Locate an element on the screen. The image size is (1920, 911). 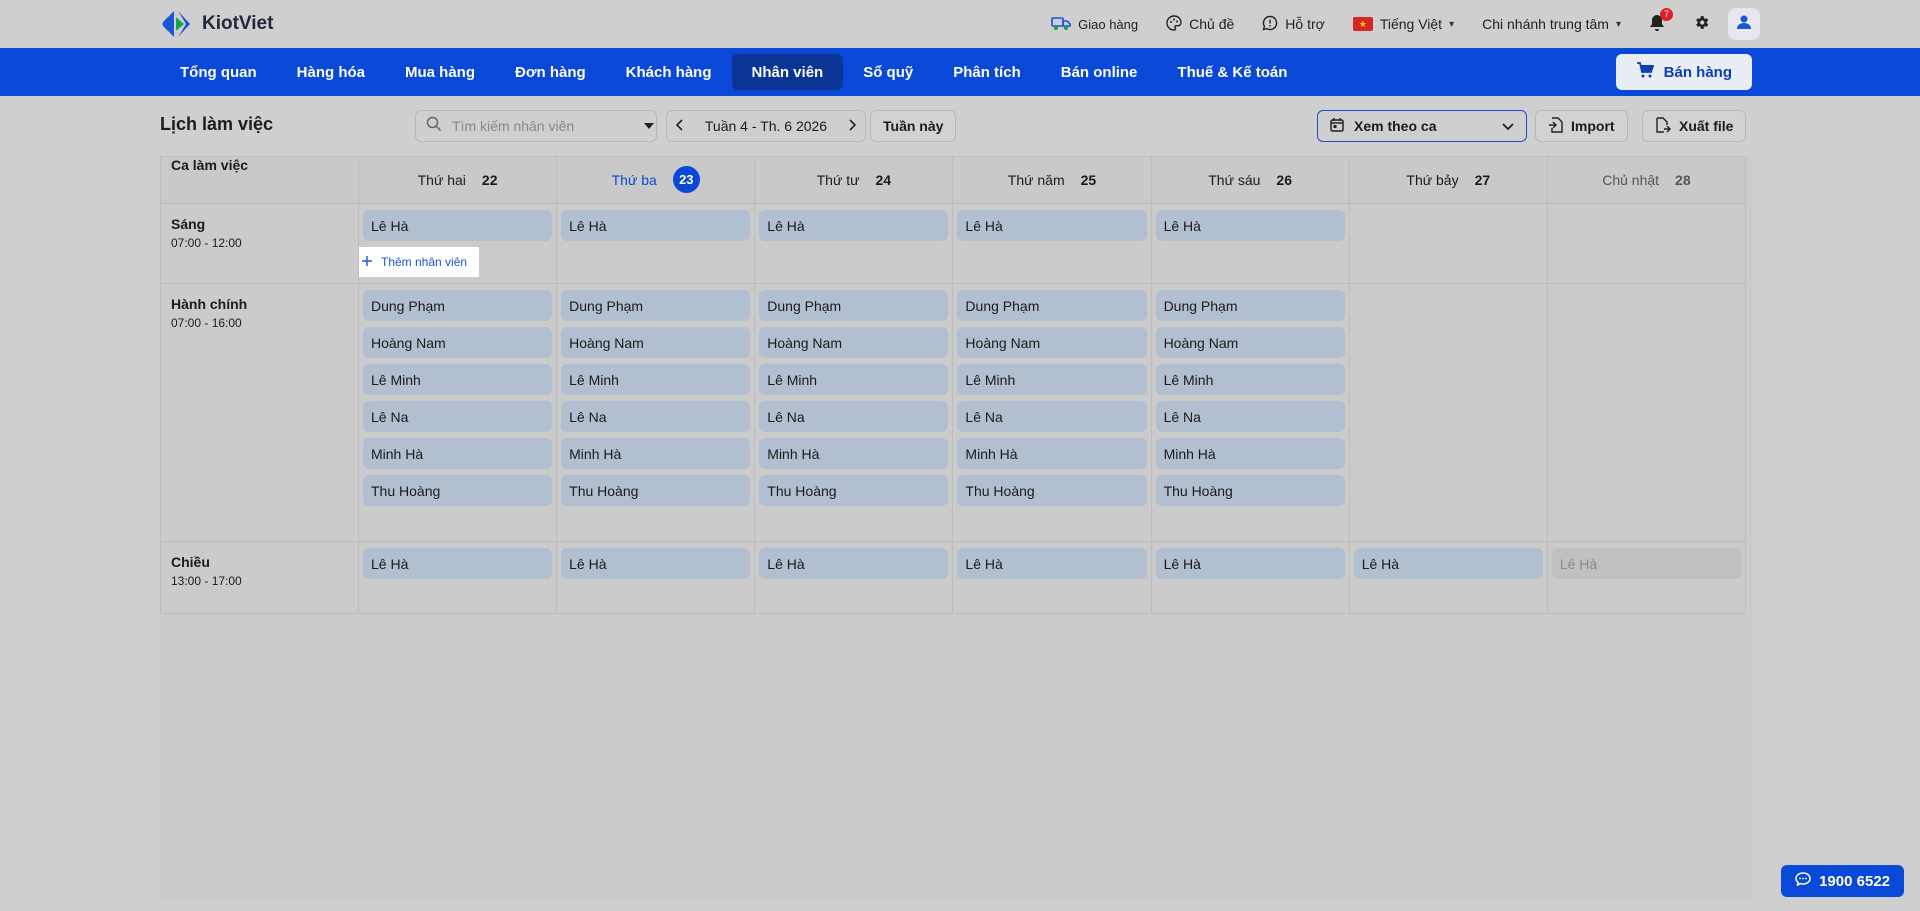
view-mode-select: Xem theo ca is located at coordinates (1422, 126).